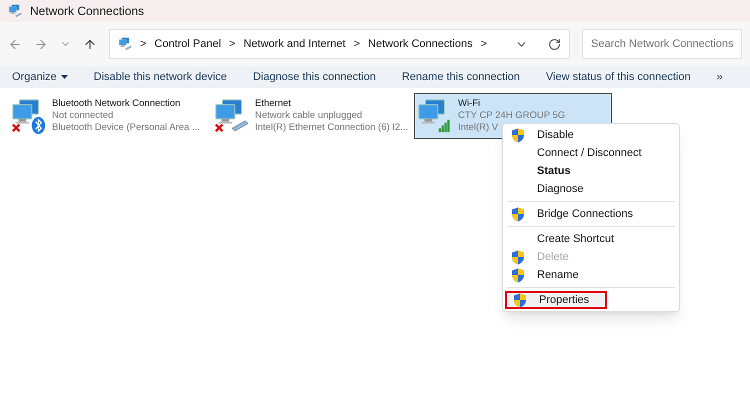 The width and height of the screenshot is (750, 400). I want to click on breadcrumb-item: Network and Internet, so click(294, 44).